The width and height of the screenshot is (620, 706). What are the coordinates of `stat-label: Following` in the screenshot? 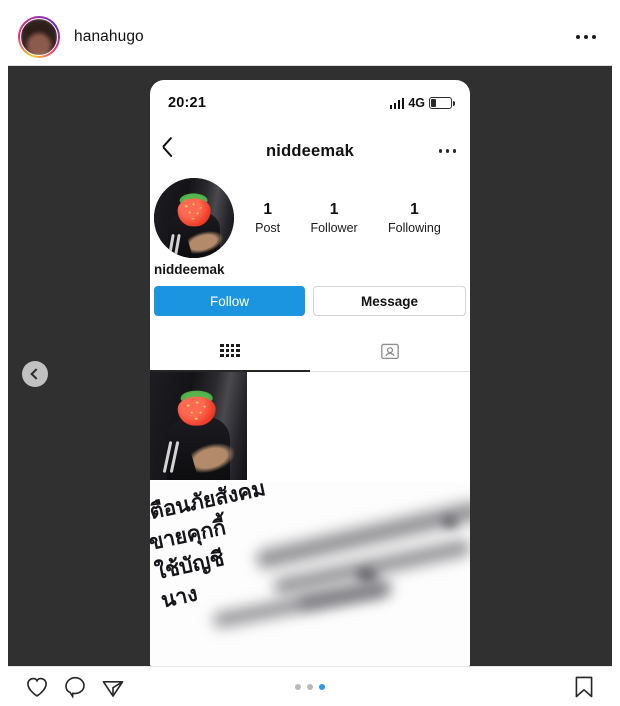 It's located at (414, 227).